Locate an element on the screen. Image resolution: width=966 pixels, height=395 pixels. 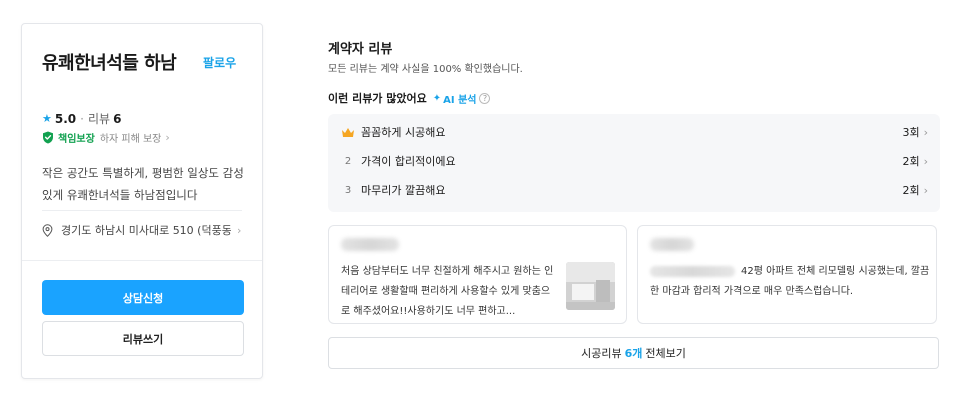
keyword-text: 꼼꼼하게 시공해요 is located at coordinates (403, 132).